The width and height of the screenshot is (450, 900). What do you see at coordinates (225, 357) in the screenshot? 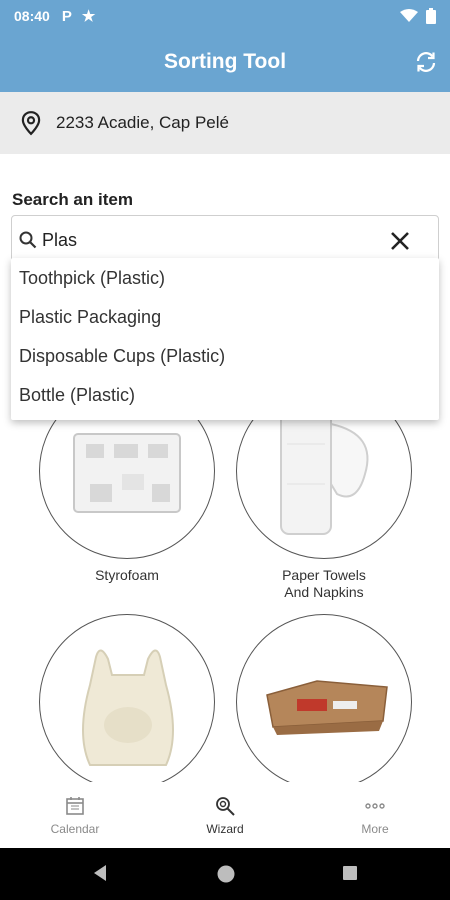
I see `suggestion-item: Disposable Cups (Plastic)` at bounding box center [225, 357].